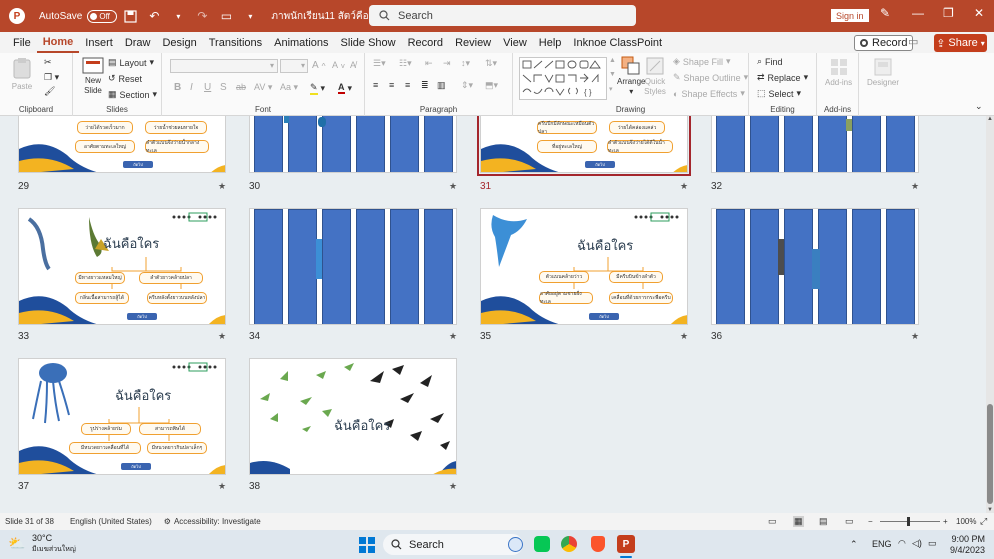  I want to click on addins-button: Add-ins, so click(838, 72).